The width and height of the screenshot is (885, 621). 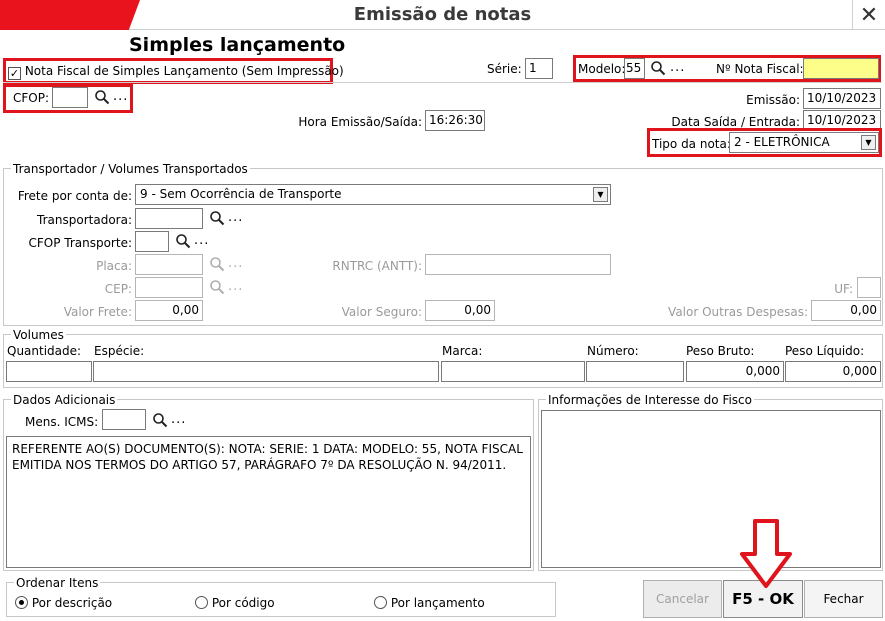 What do you see at coordinates (437, 603) in the screenshot?
I see `radio-label: Por lançamento` at bounding box center [437, 603].